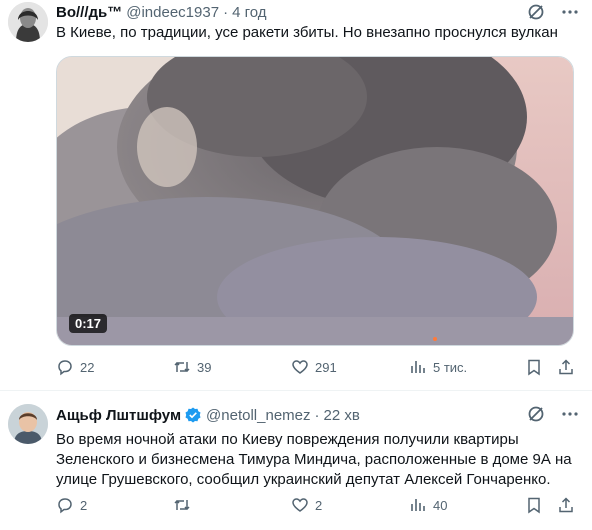  What do you see at coordinates (342, 415) in the screenshot?
I see `timestamp: 22 хв` at bounding box center [342, 415].